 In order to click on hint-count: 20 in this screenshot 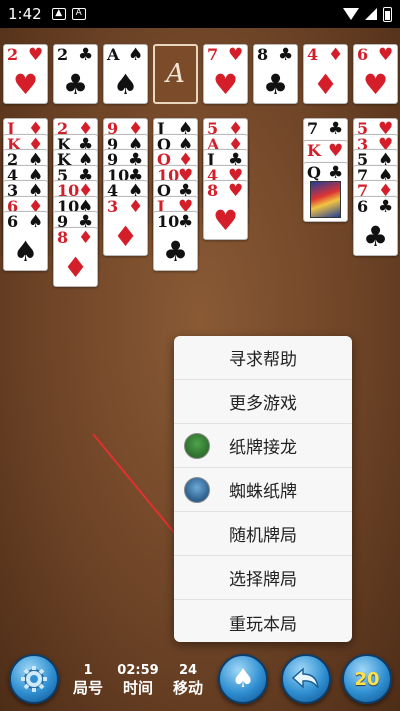, I will do `click(367, 679)`.